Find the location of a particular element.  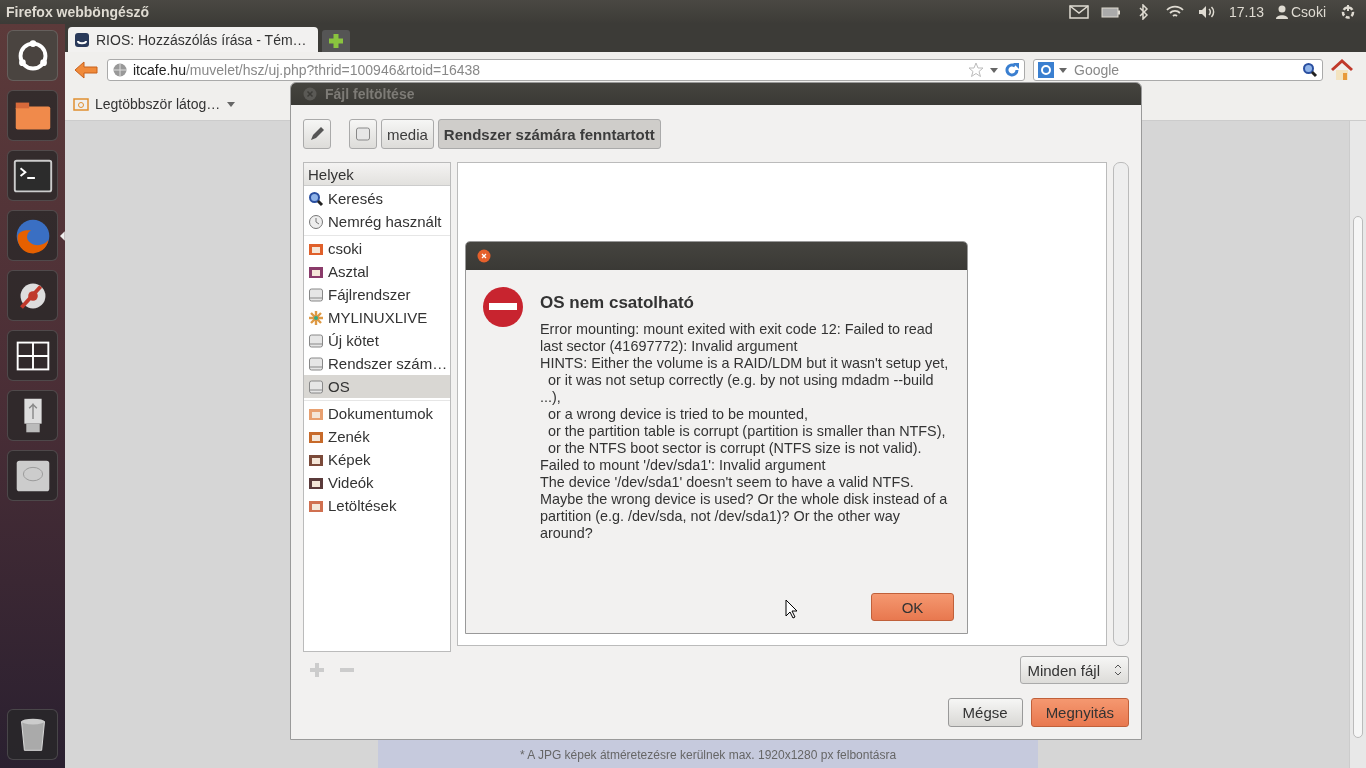

wifi-icon is located at coordinates (1174, 12).